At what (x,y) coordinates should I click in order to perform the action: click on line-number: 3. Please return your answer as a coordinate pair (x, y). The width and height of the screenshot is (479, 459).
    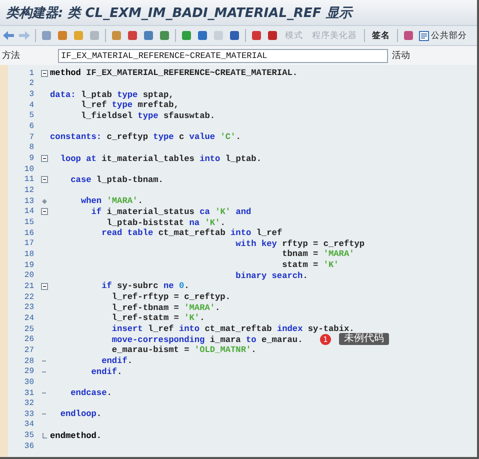
    Looking at the image, I should click on (31, 95).